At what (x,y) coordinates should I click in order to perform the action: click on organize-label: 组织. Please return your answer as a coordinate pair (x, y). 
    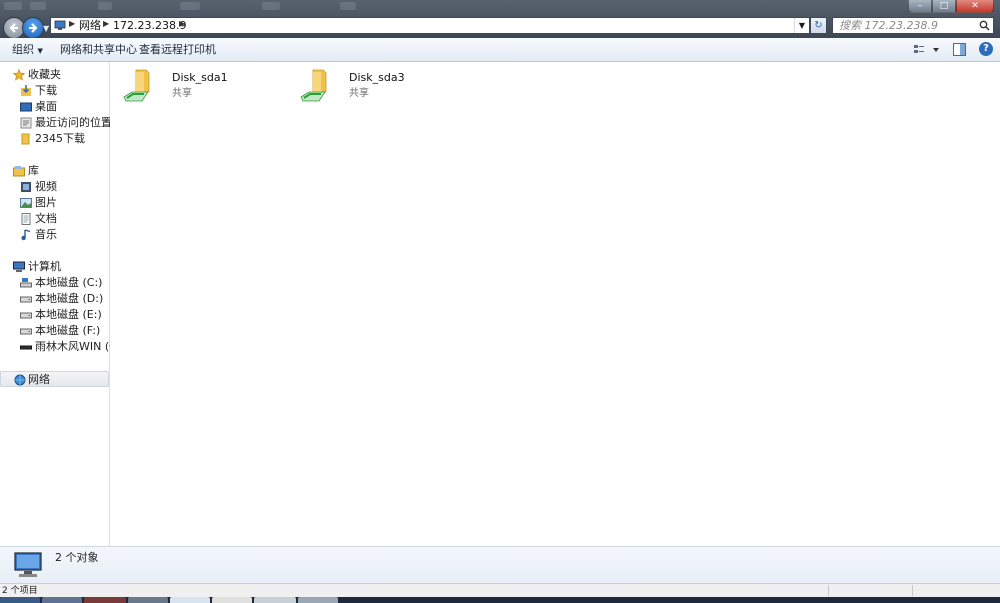
    Looking at the image, I should click on (23, 49).